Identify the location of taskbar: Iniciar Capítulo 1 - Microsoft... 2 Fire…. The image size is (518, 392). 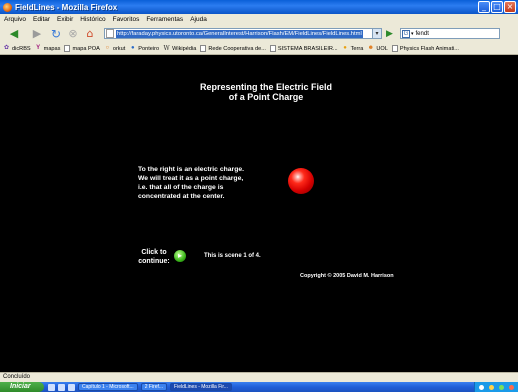
(259, 387).